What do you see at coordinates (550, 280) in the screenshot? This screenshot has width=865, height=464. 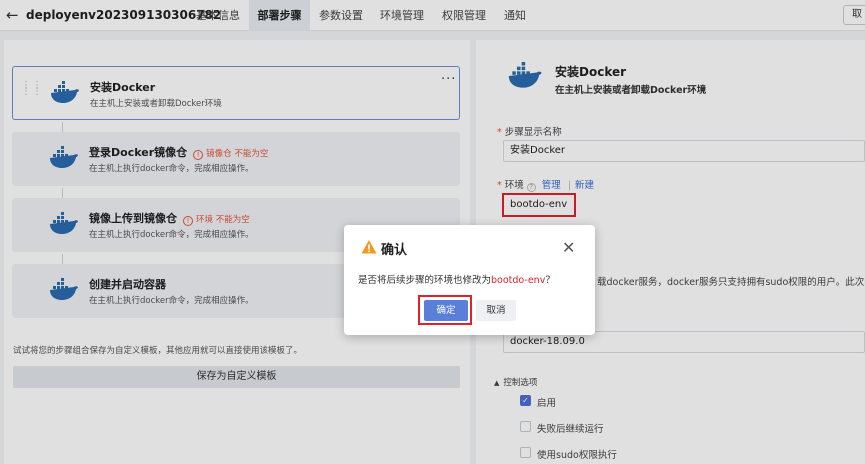 I see `dialog-message-suffix: ？` at bounding box center [550, 280].